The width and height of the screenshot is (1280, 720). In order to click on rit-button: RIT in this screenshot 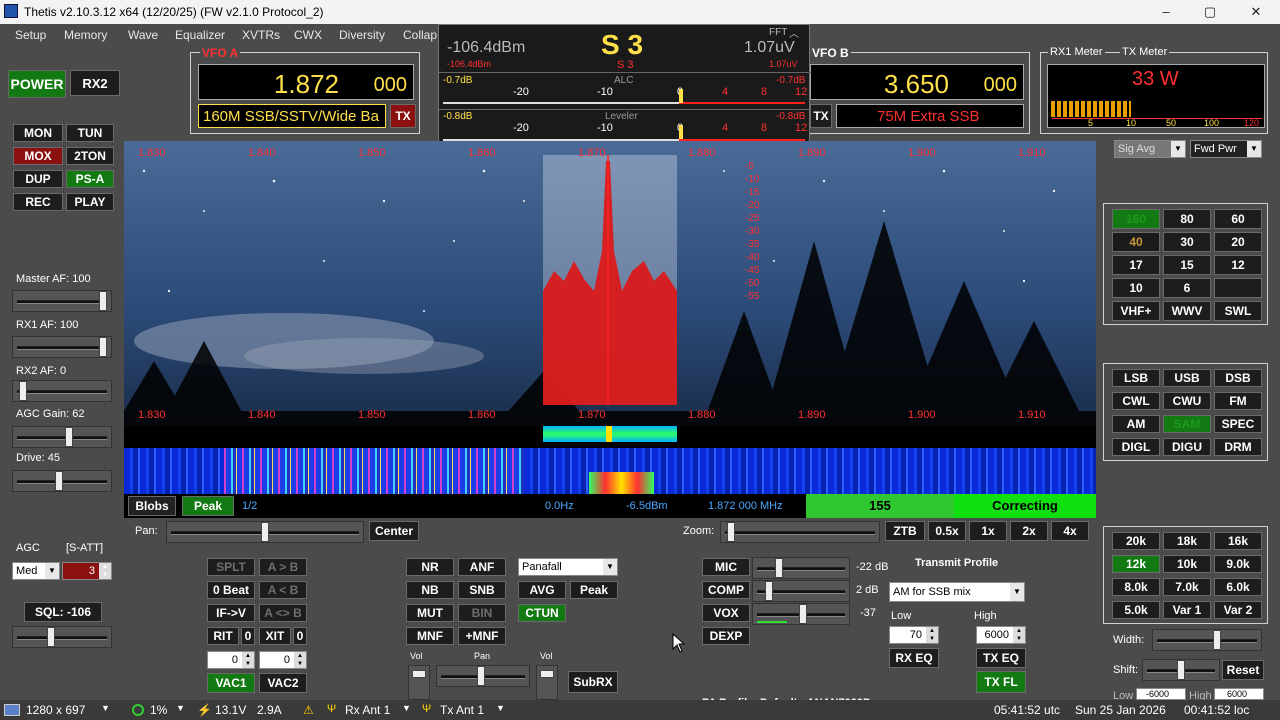, I will do `click(223, 636)`.